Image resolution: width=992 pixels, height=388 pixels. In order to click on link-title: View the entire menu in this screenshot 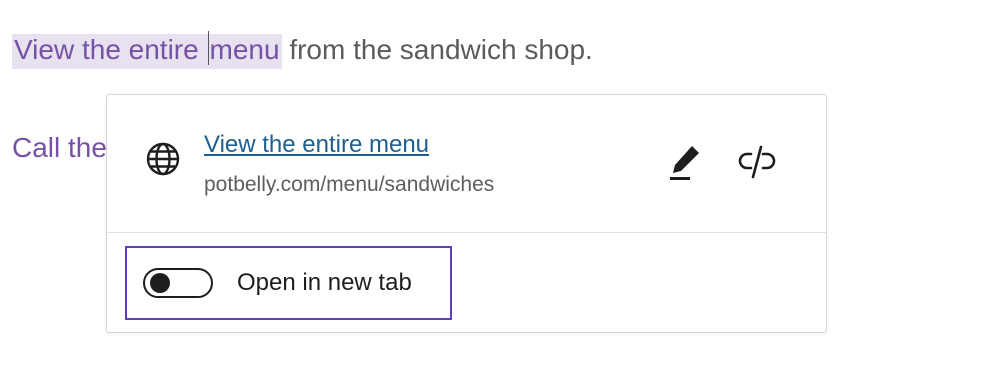, I will do `click(316, 145)`.